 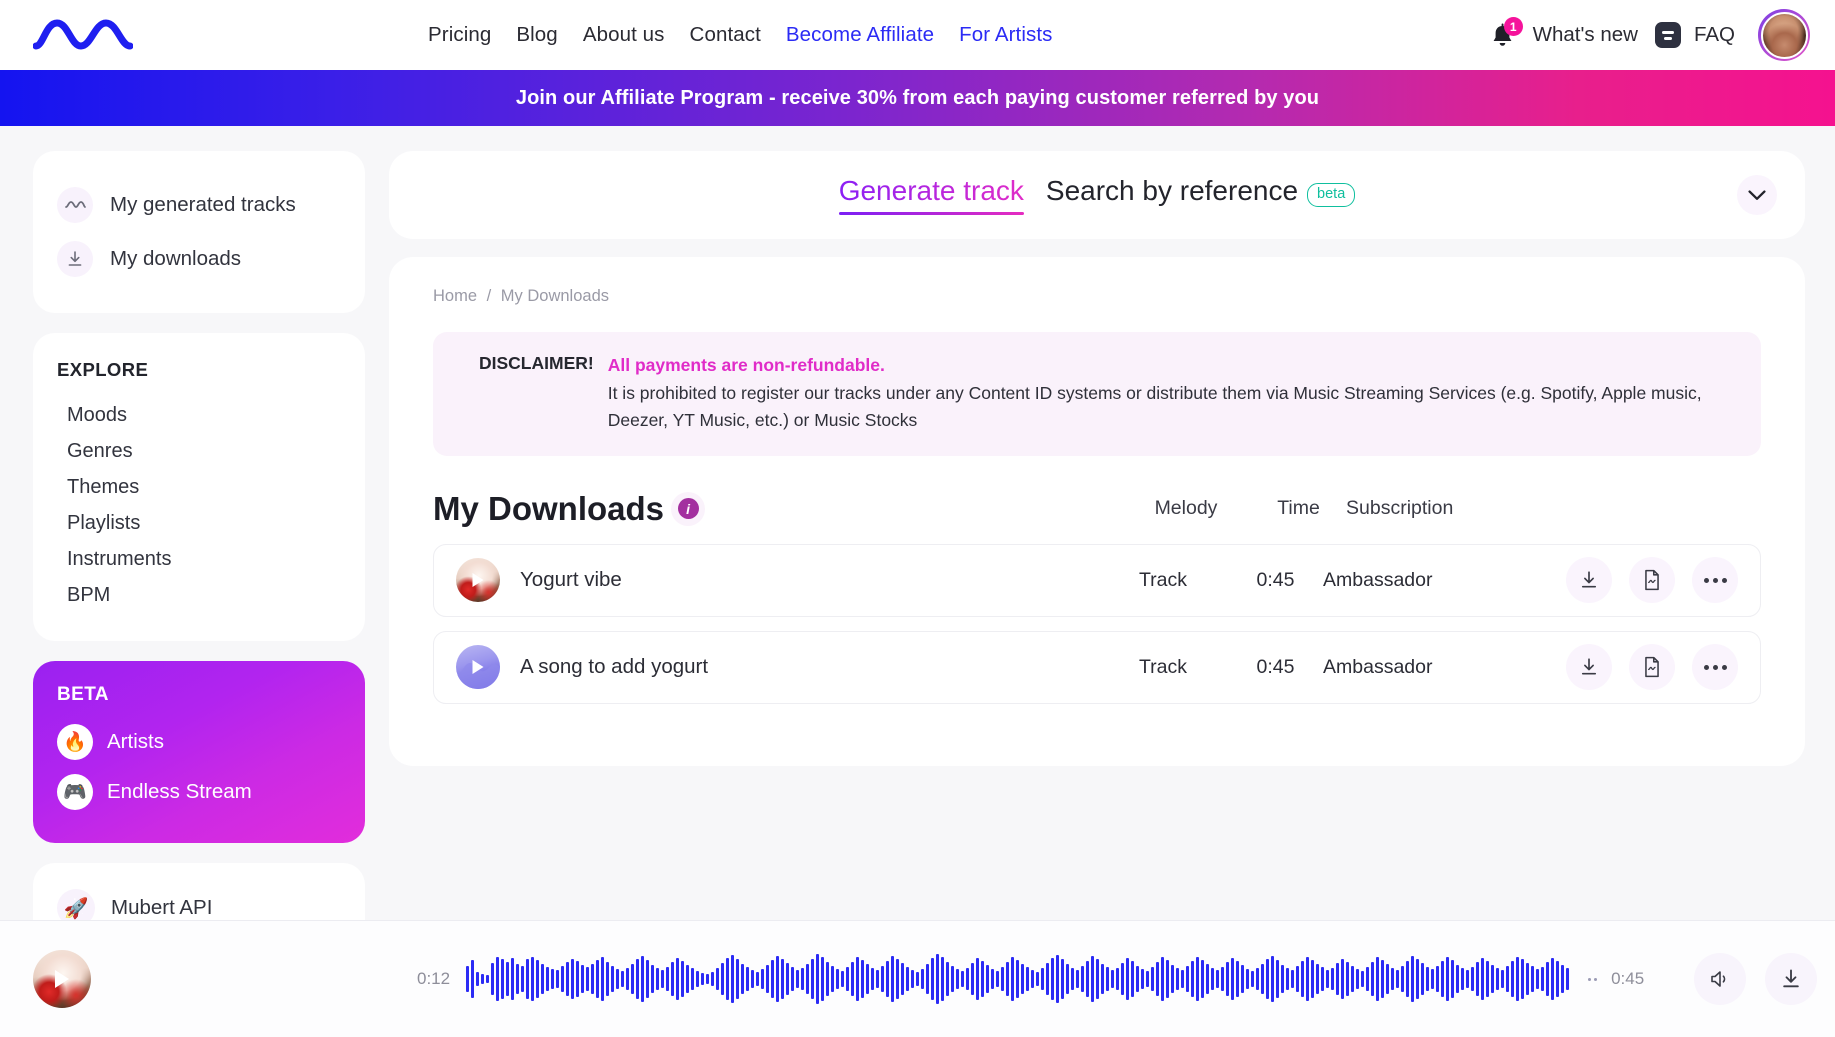 I want to click on download-icon, so click(x=1589, y=579).